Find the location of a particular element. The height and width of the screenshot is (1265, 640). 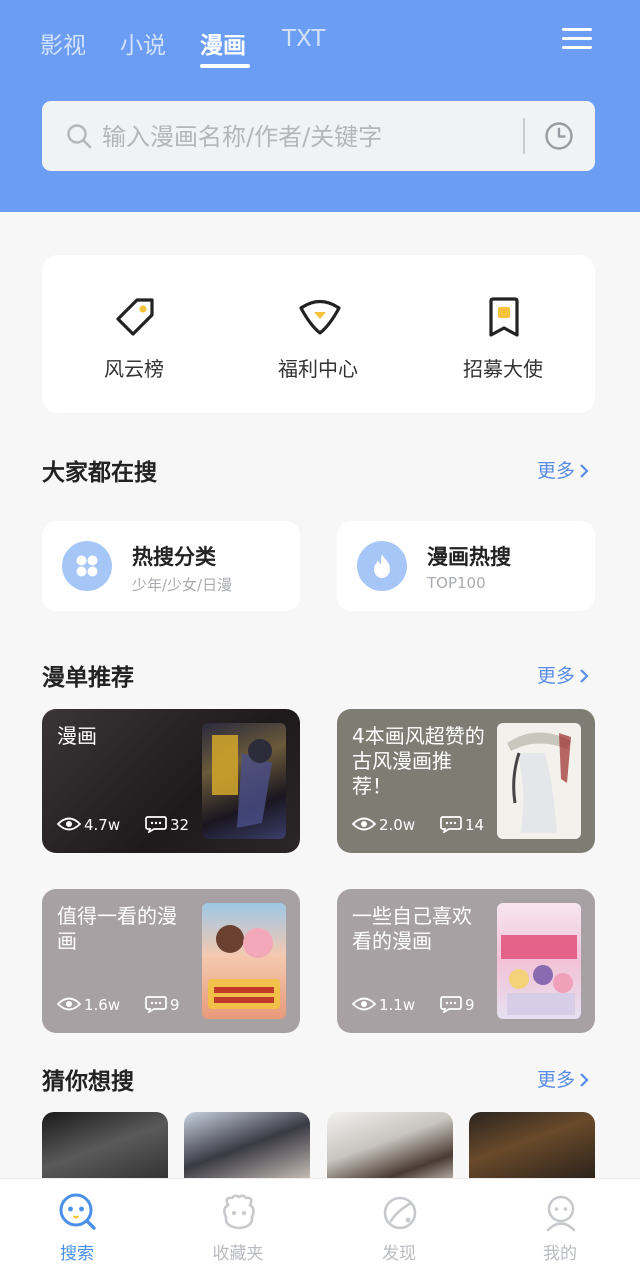

comic-list-title: 值得一看的漫画 is located at coordinates (117, 928).